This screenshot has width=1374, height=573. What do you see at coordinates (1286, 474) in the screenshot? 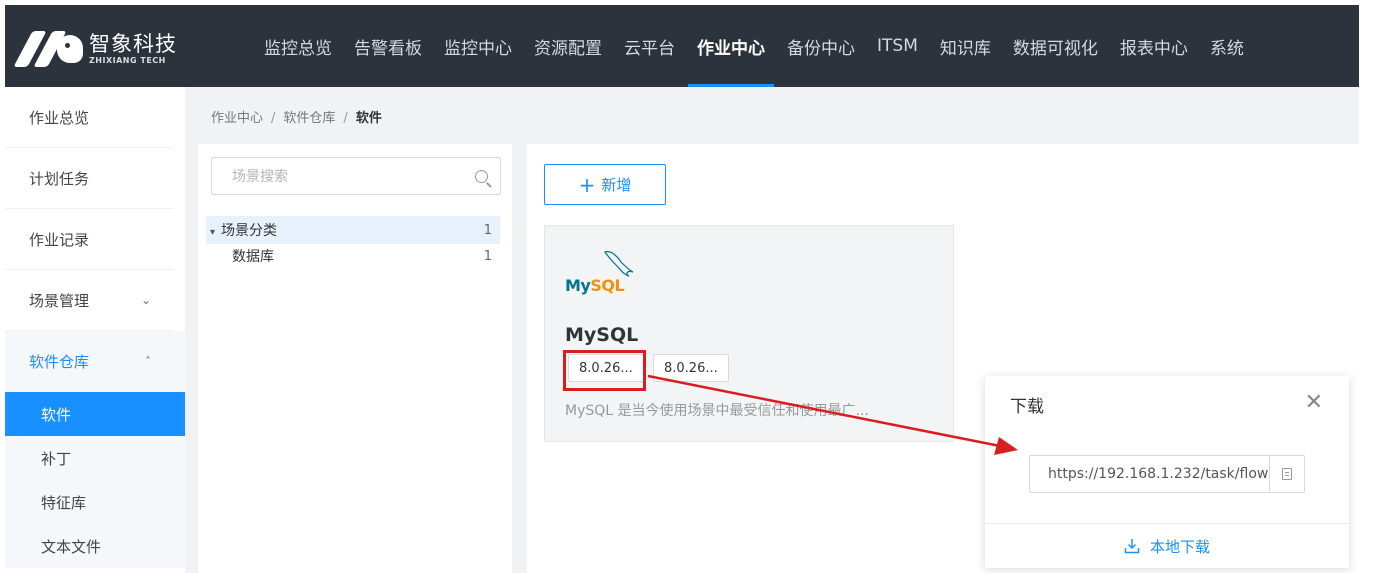
I see `copy-icon` at bounding box center [1286, 474].